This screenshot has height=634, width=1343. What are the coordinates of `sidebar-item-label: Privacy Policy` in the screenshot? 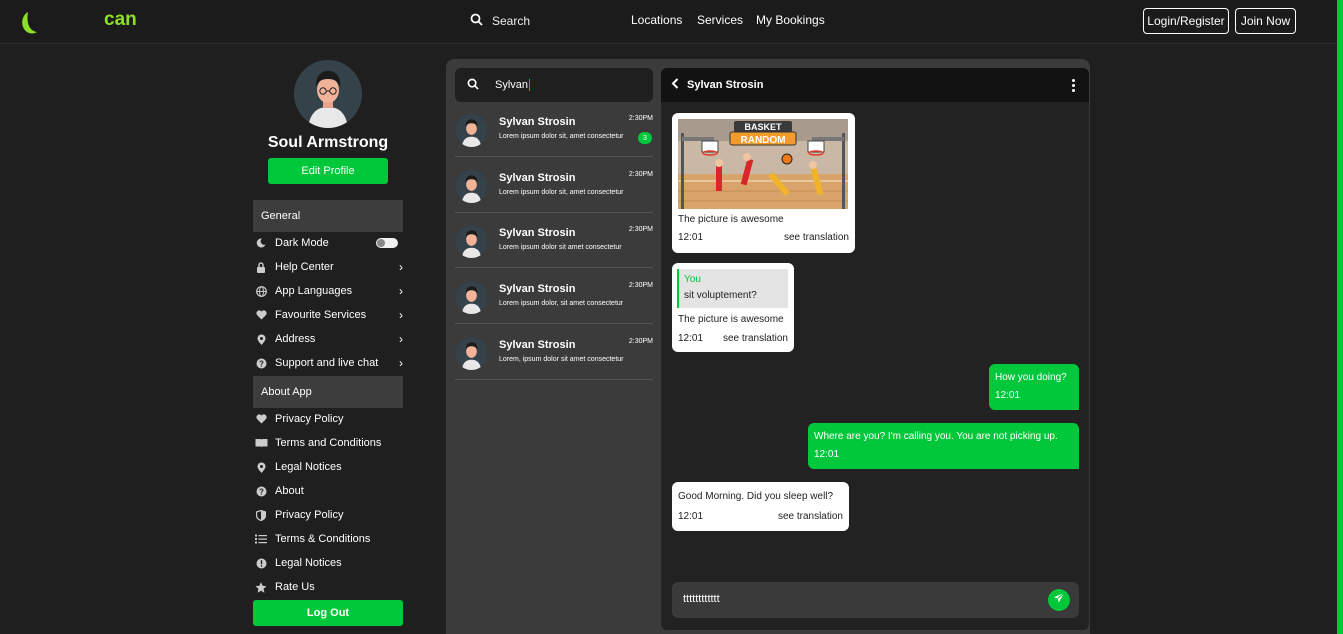 It's located at (309, 515).